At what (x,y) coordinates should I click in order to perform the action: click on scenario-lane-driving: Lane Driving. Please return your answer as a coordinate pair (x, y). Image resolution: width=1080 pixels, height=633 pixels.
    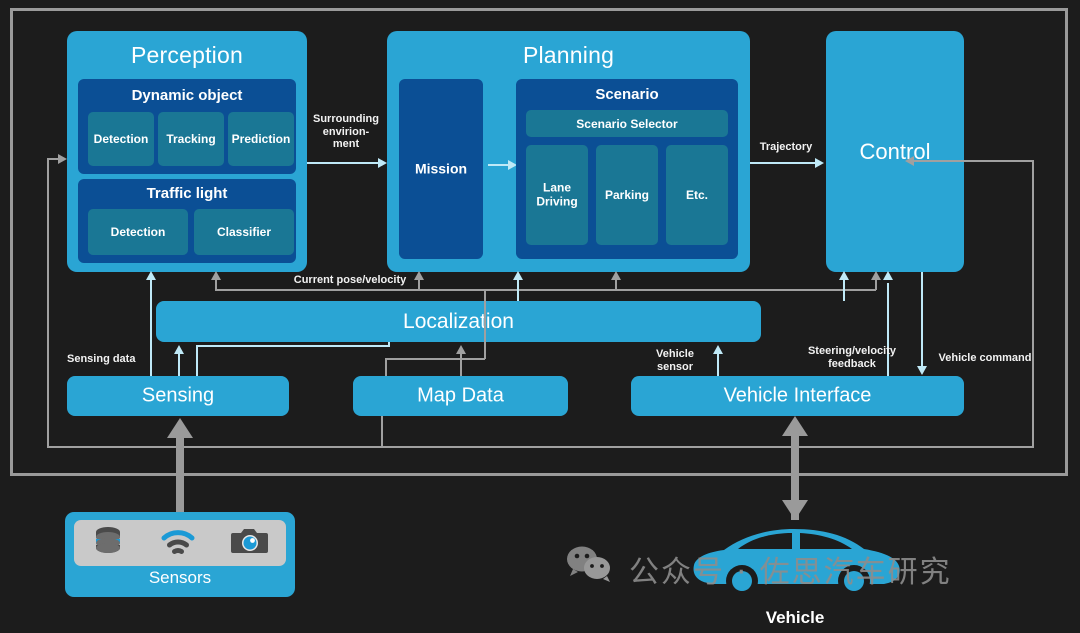
    Looking at the image, I should click on (557, 195).